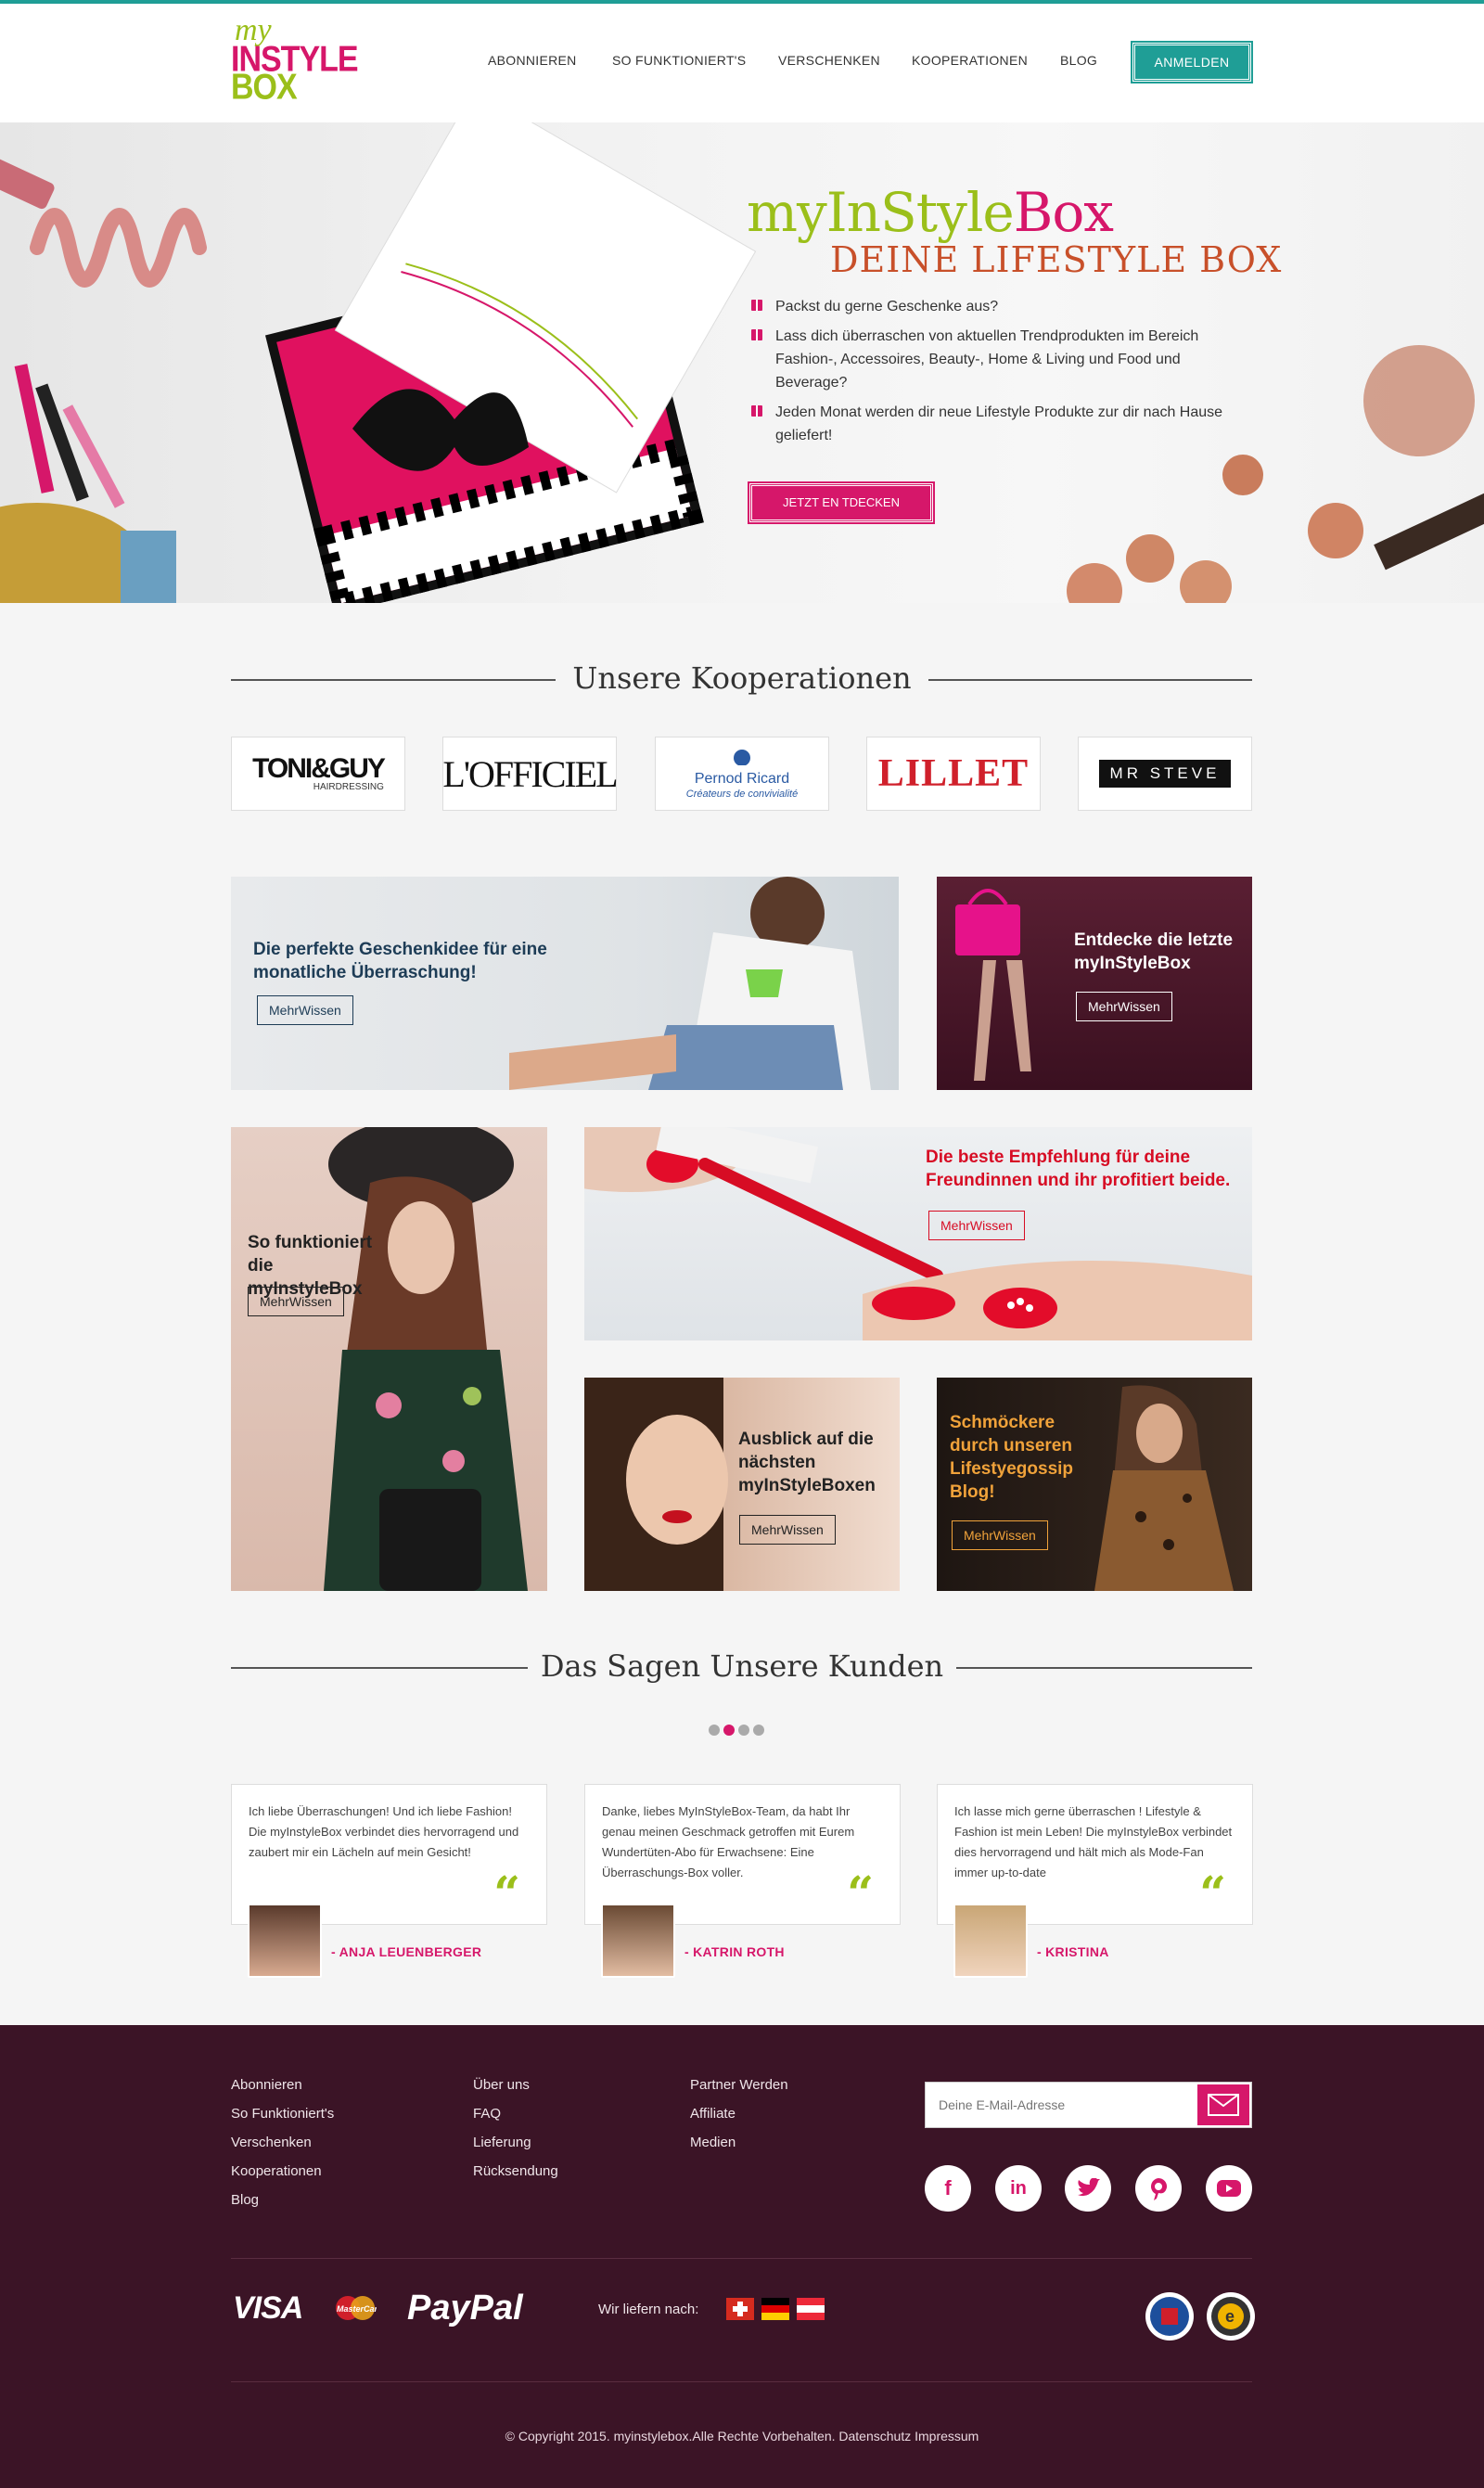 The image size is (1484, 2488). I want to click on footer-link: Über uns, so click(515, 2085).